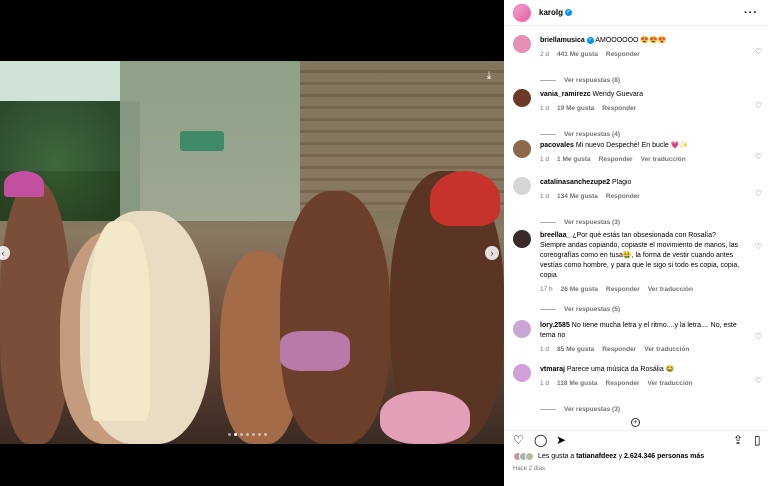 The width and height of the screenshot is (768, 486). I want to click on comment-time: 2 d, so click(545, 54).